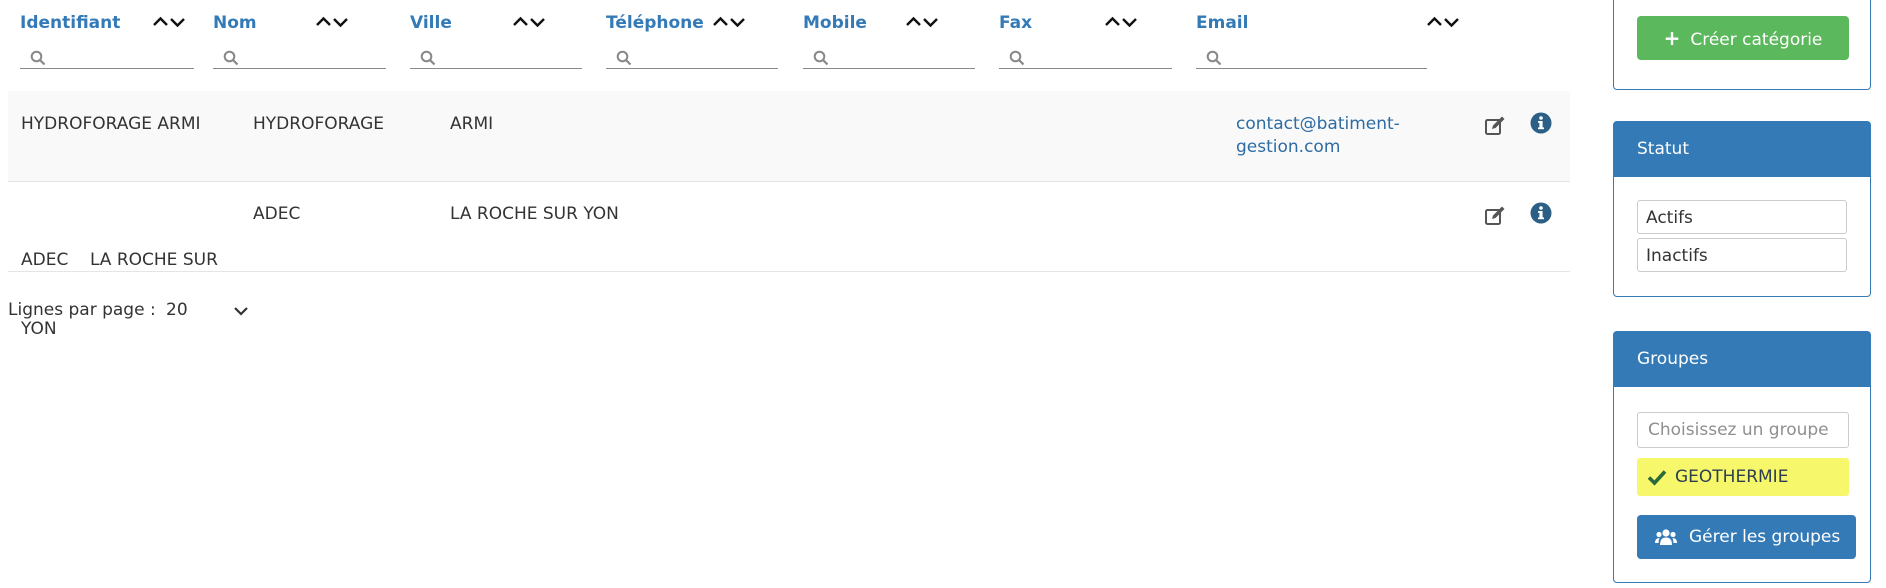 This screenshot has width=1886, height=588. Describe the element at coordinates (1657, 478) in the screenshot. I see `check-icon` at that location.